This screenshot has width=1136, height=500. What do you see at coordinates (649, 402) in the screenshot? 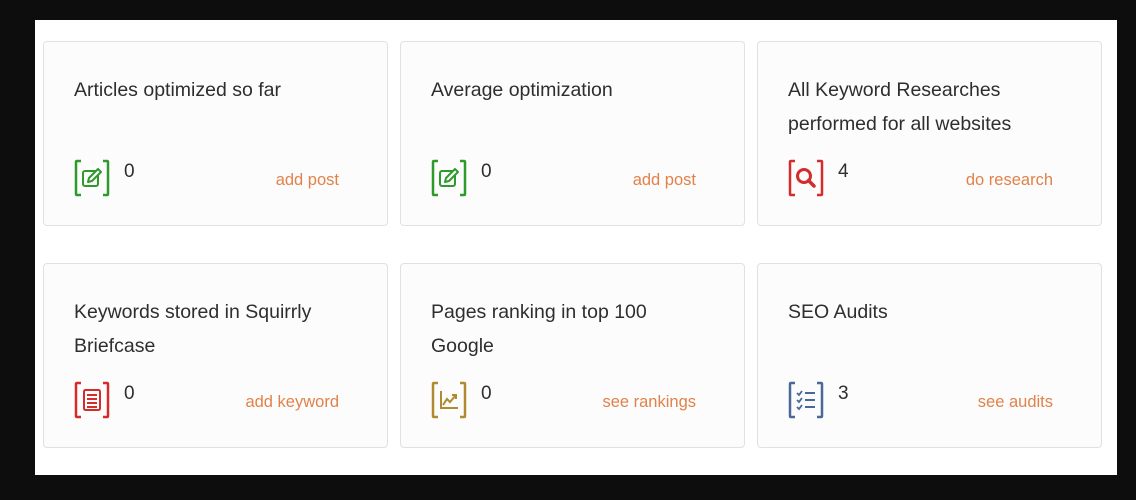
I see `see-rankings-link: see rankings` at bounding box center [649, 402].